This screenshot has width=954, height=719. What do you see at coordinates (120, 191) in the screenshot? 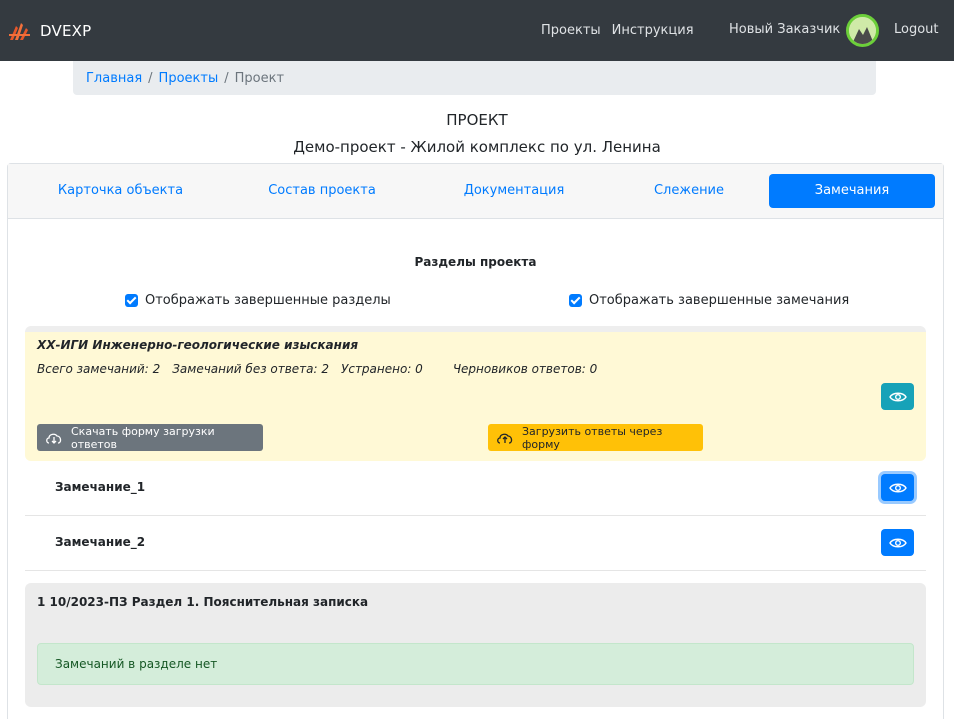
I see `tab-object-card: Карточка объекта` at bounding box center [120, 191].